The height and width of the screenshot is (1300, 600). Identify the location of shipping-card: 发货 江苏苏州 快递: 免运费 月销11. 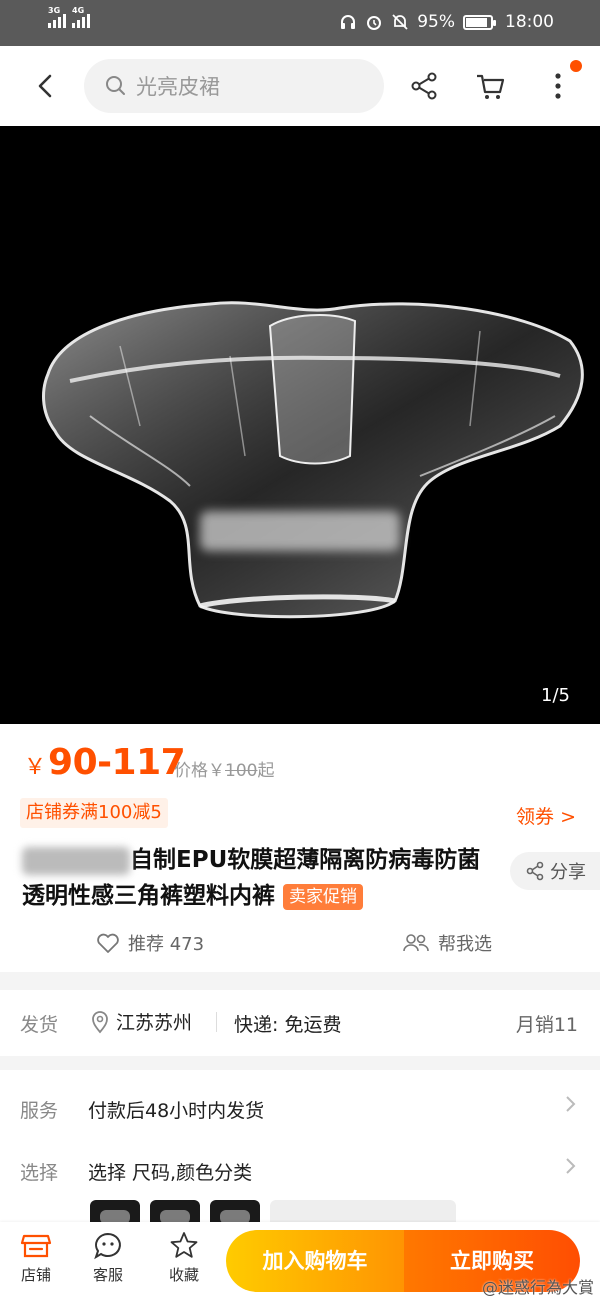
(300, 1023).